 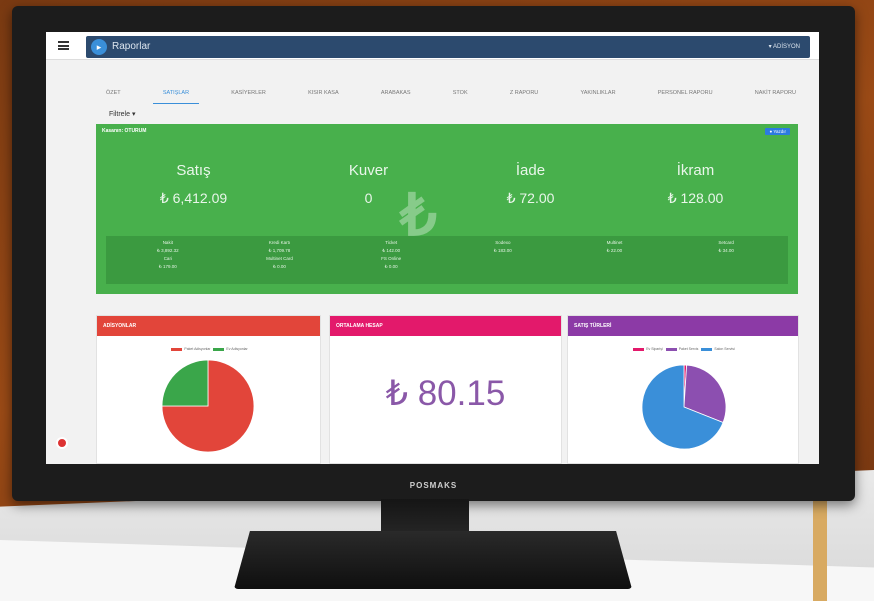 What do you see at coordinates (391, 250) in the screenshot?
I see `breakdown-cell: ₺ 142.00` at bounding box center [391, 250].